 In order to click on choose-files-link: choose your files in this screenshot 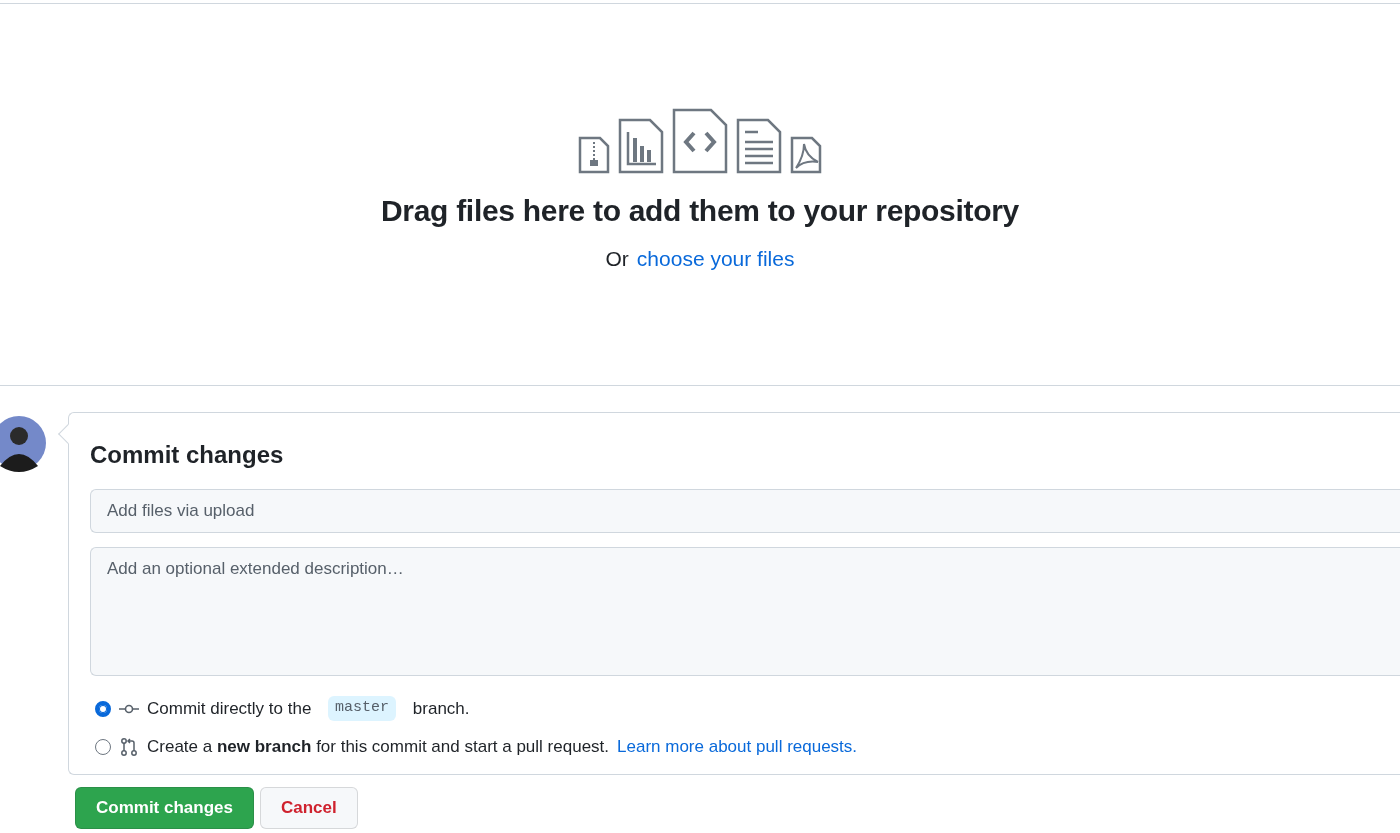, I will do `click(715, 259)`.